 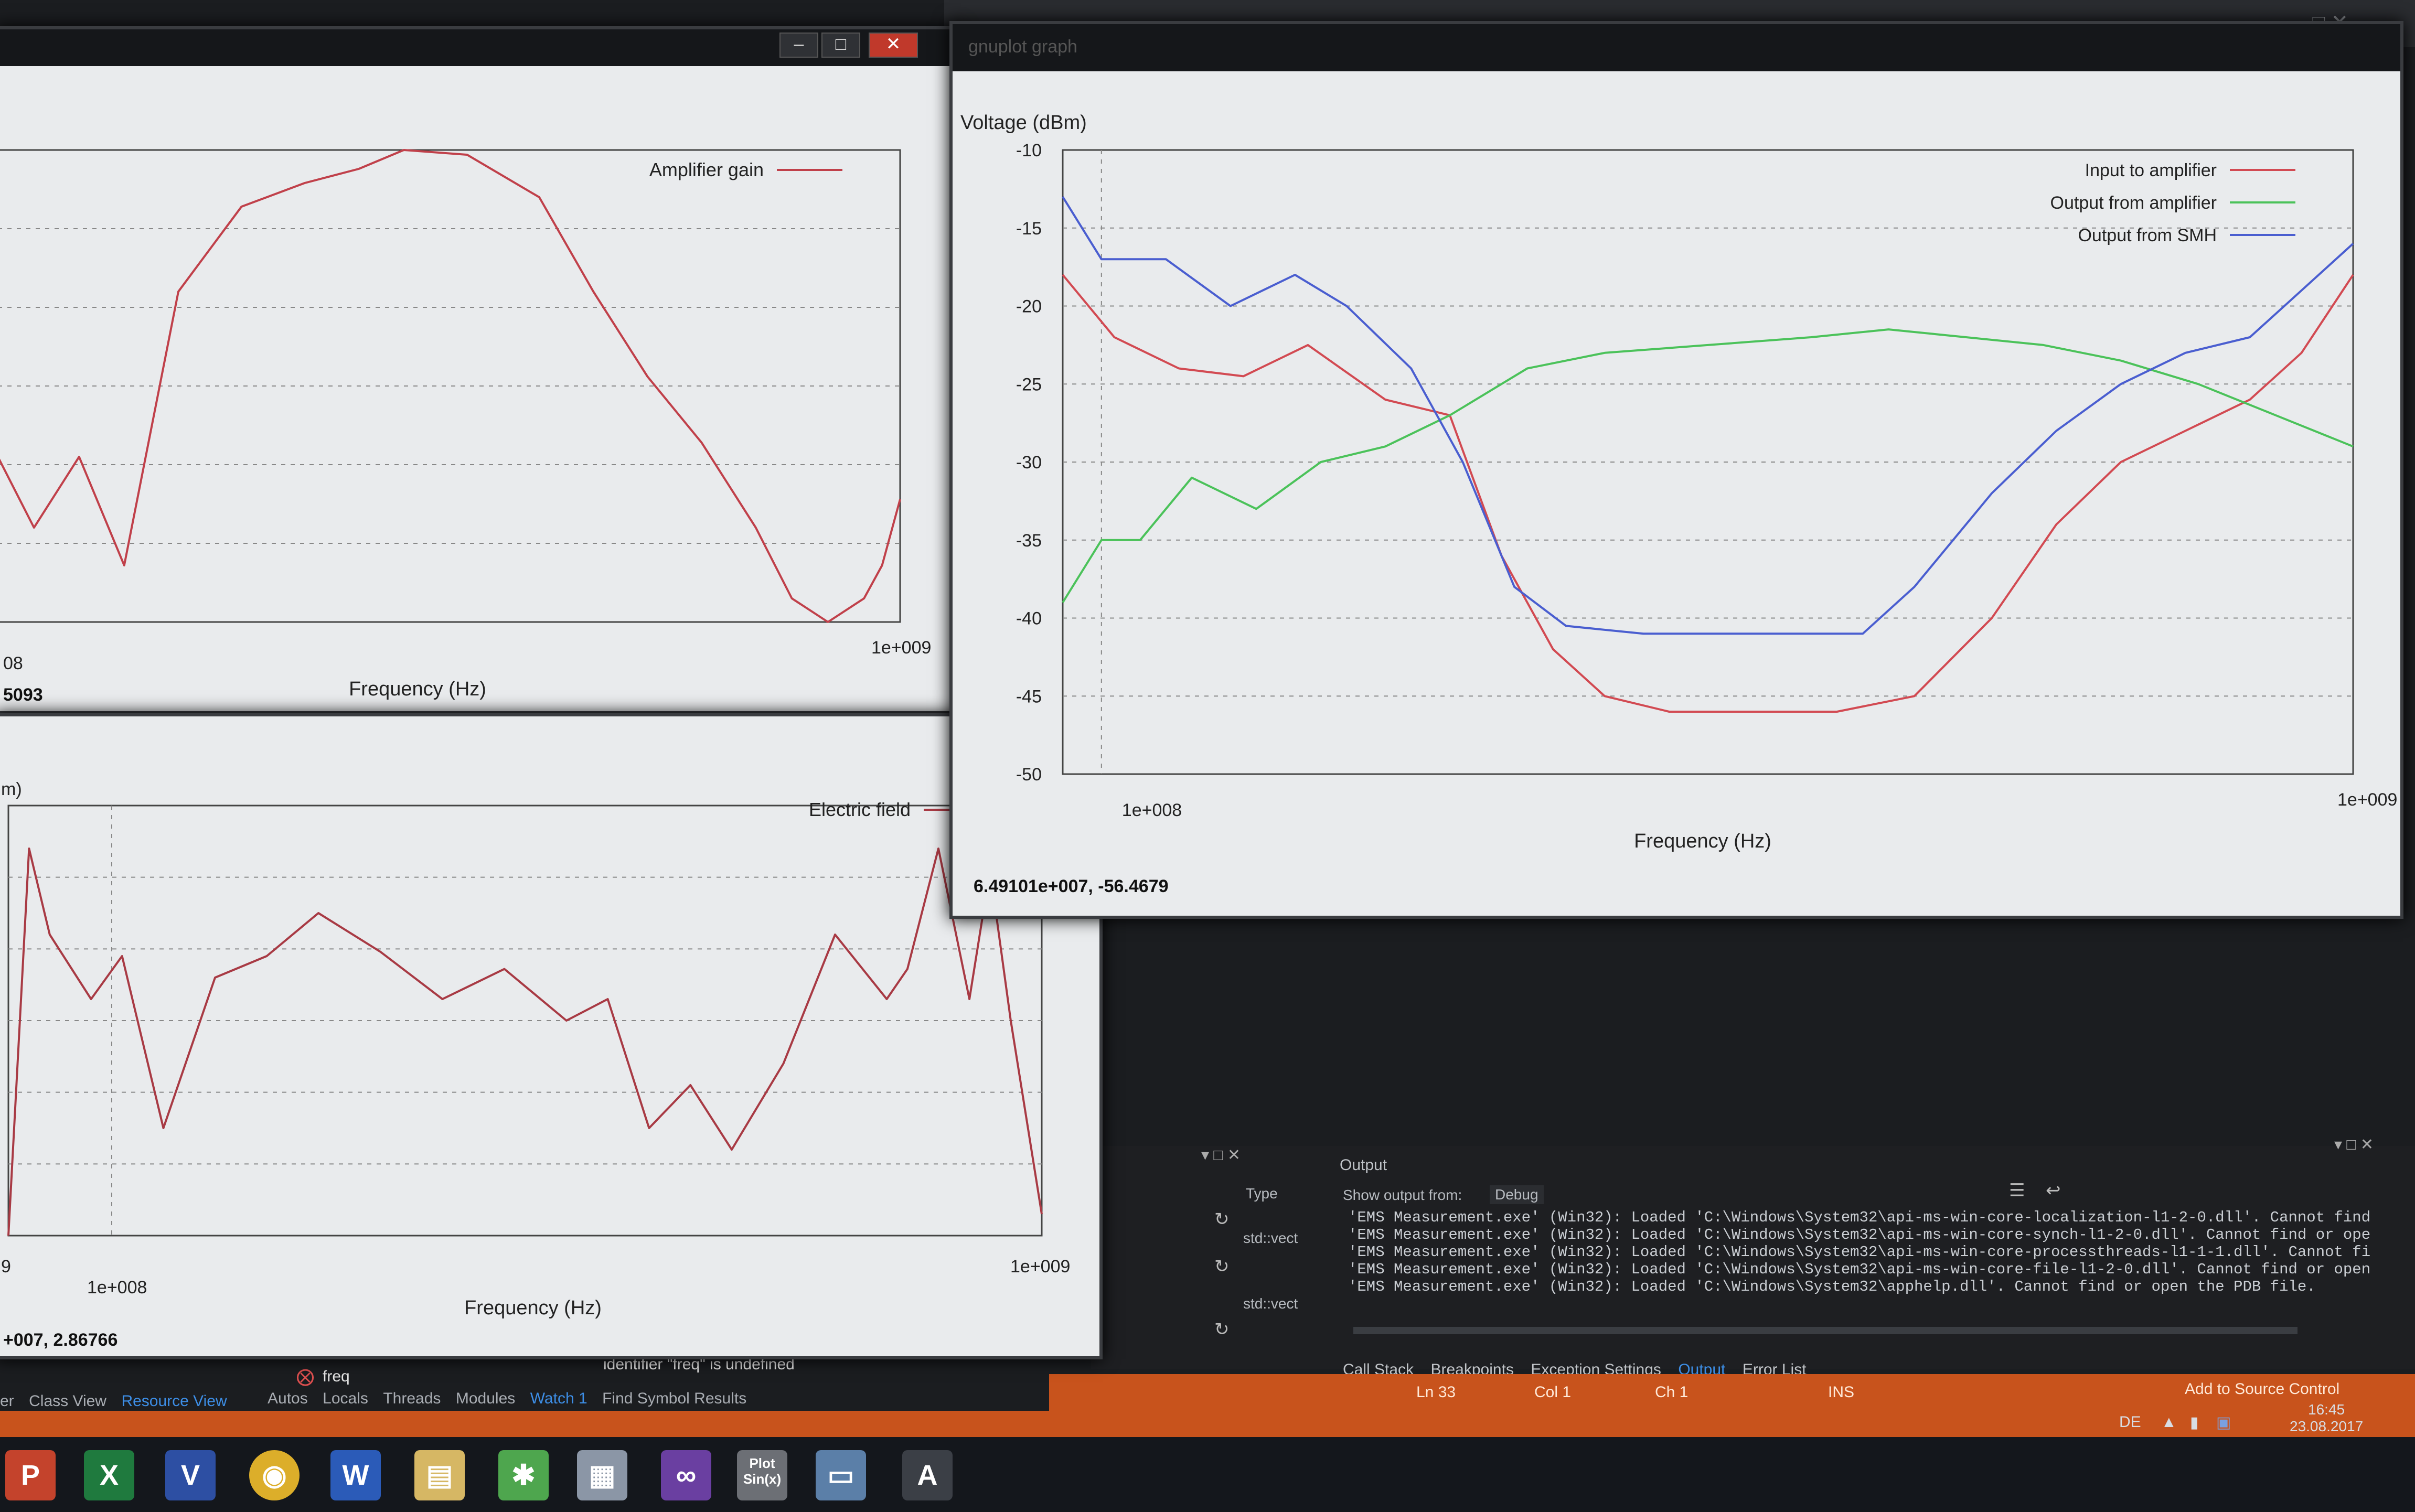 I want to click on tab-watch-1: Watch 1, so click(x=558, y=1399).